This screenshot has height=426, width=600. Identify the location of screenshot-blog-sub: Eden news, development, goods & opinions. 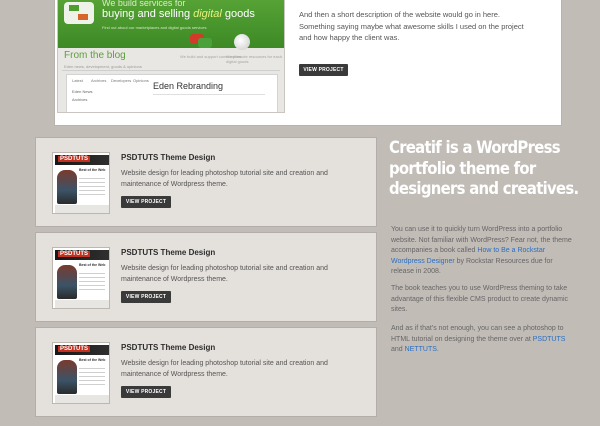
(103, 66).